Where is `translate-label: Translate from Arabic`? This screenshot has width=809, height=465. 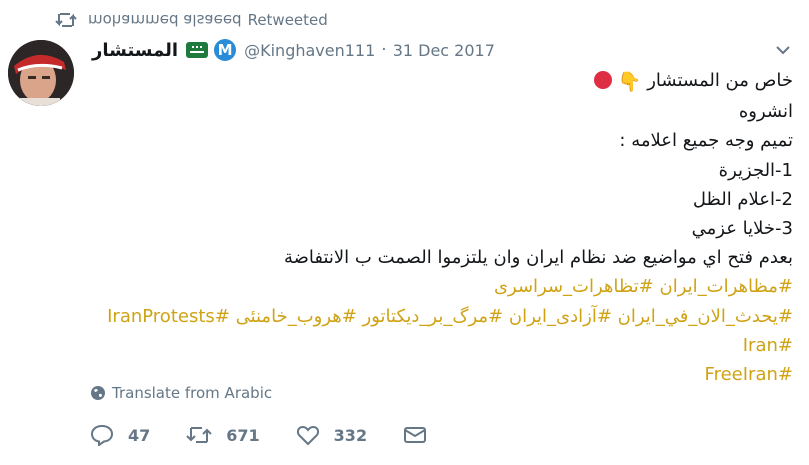
translate-label: Translate from Arabic is located at coordinates (192, 393).